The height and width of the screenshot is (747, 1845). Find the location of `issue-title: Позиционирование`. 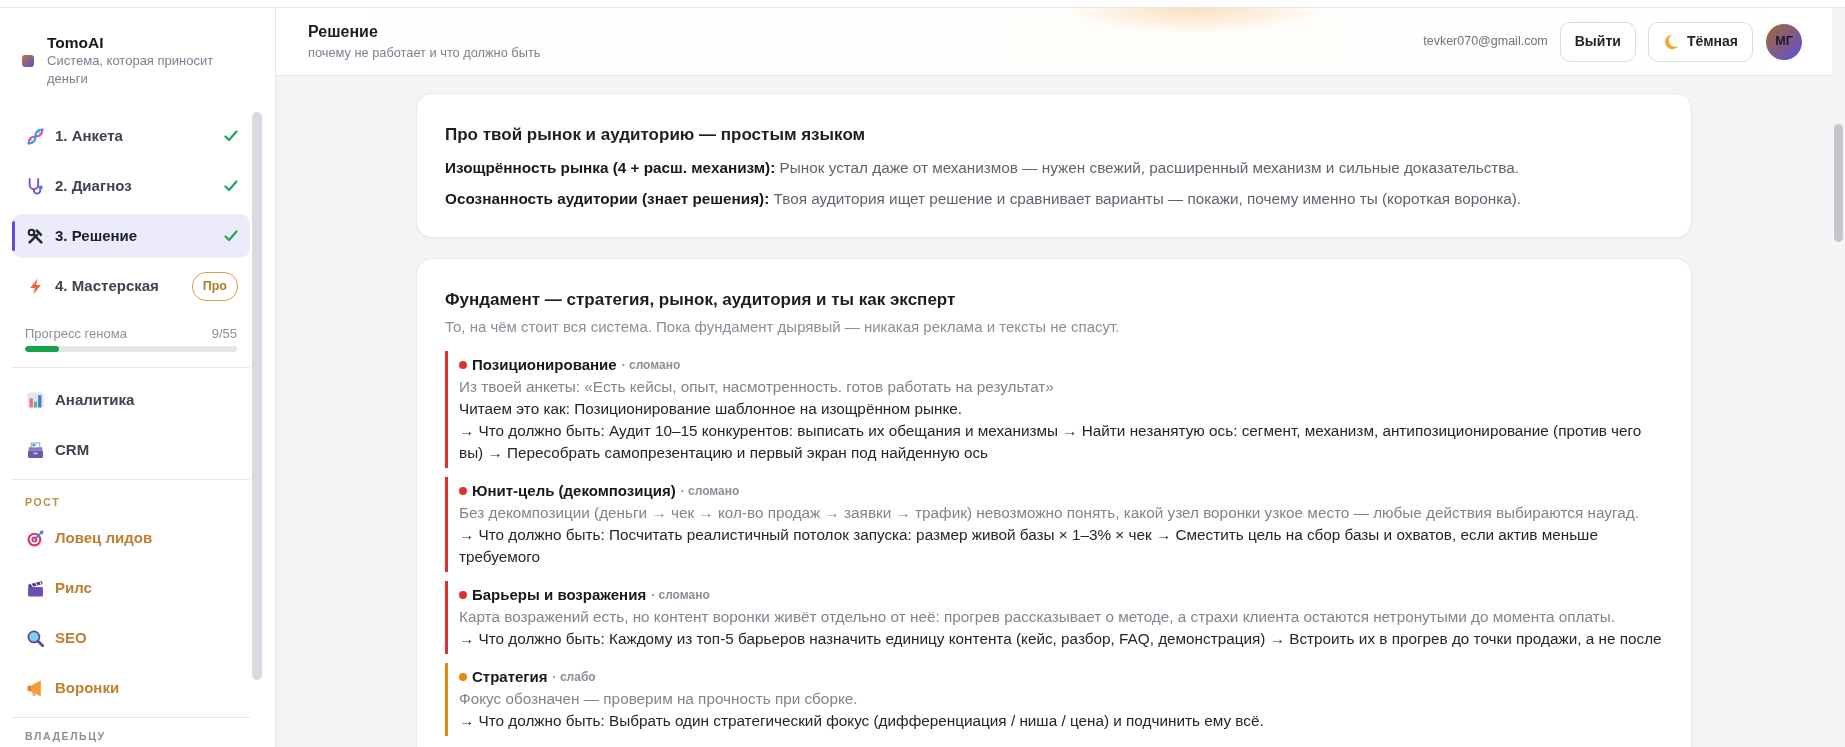

issue-title: Позиционирование is located at coordinates (544, 365).